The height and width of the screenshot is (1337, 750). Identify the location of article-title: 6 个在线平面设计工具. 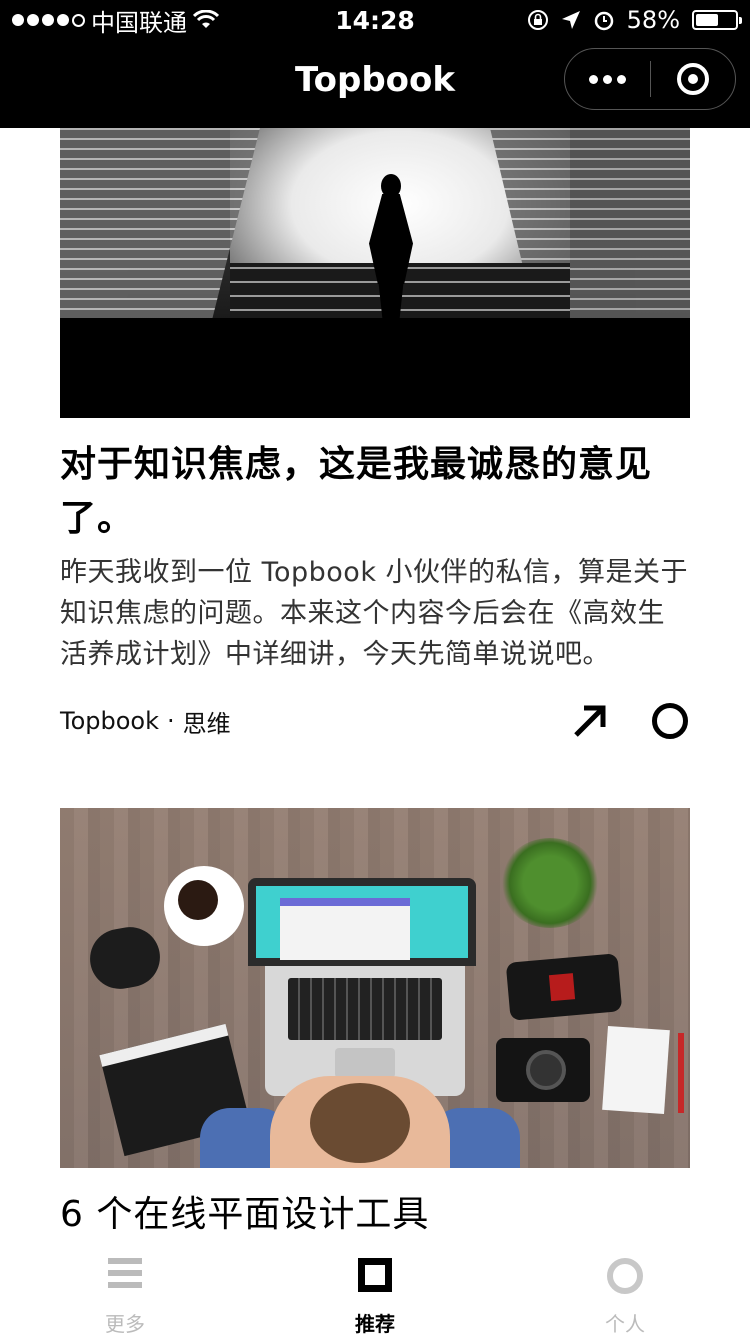
(375, 1215).